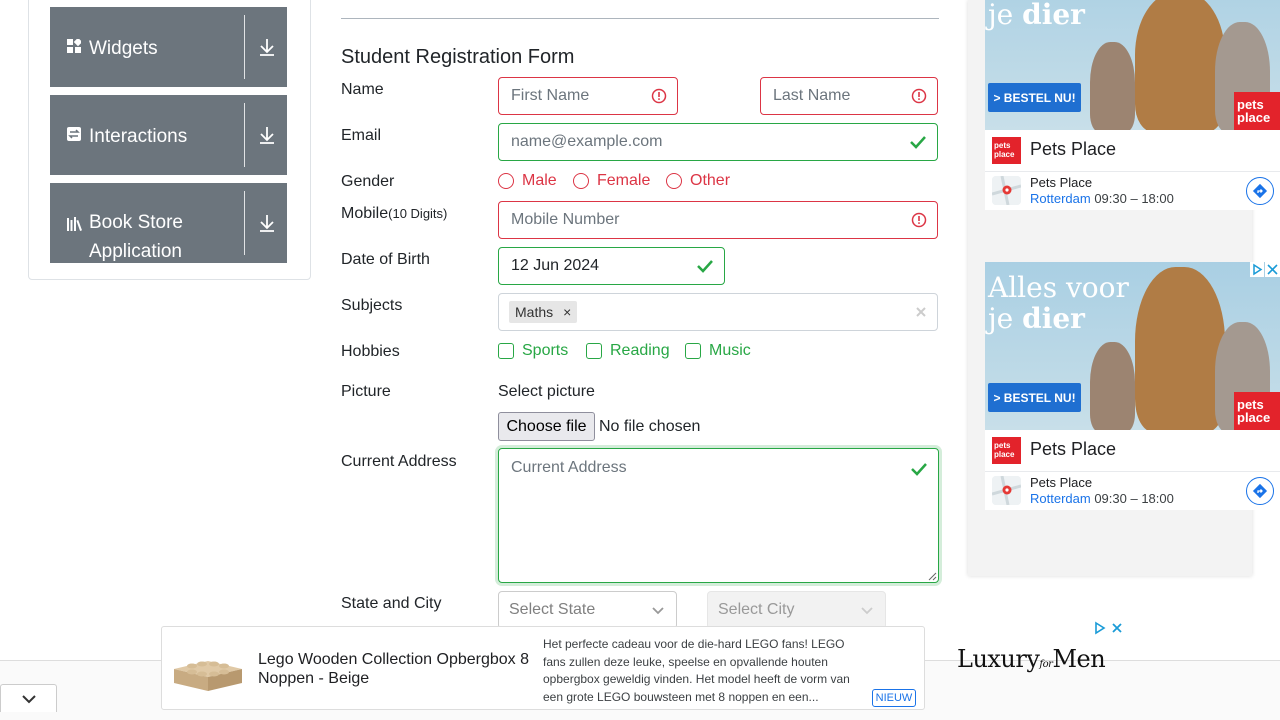 Image resolution: width=1280 pixels, height=720 pixels. Describe the element at coordinates (796, 610) in the screenshot. I see `city-select: Select City` at that location.